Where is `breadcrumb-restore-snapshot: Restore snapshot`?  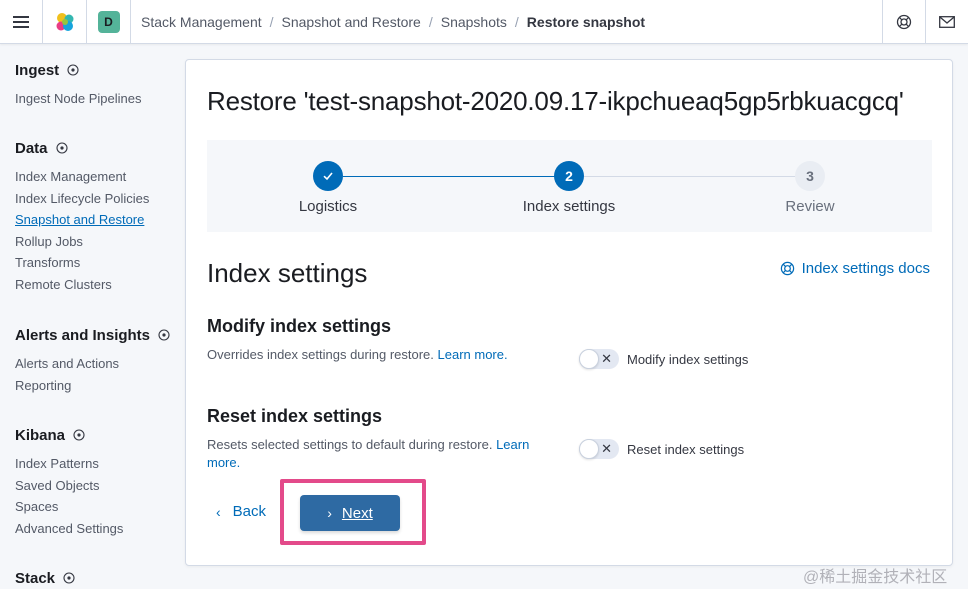 breadcrumb-restore-snapshot: Restore snapshot is located at coordinates (586, 21).